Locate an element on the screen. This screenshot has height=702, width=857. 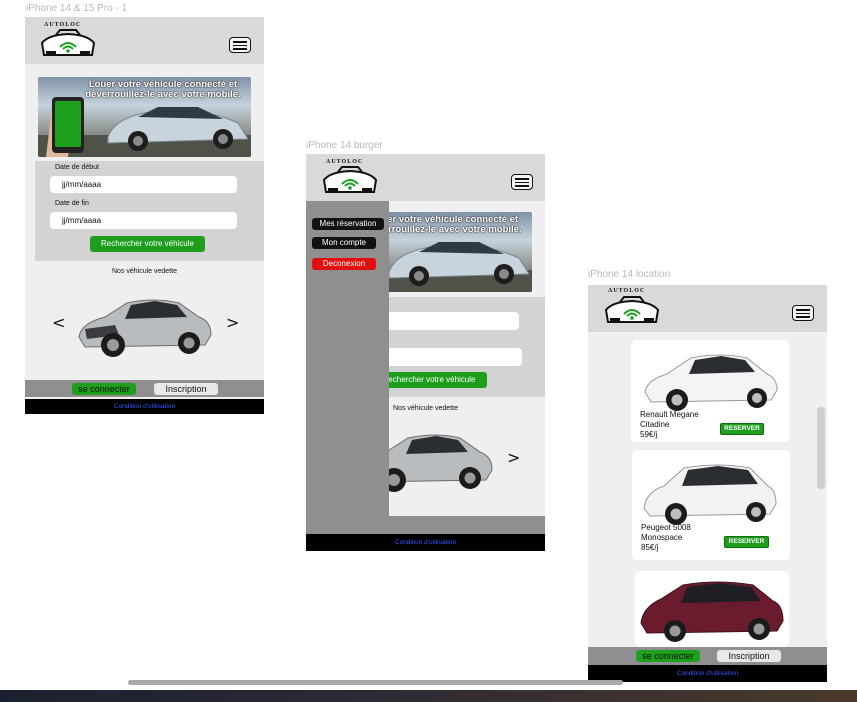
side-menu-panel: Mes réservation Mon compte Deconexion is located at coordinates (347, 367).